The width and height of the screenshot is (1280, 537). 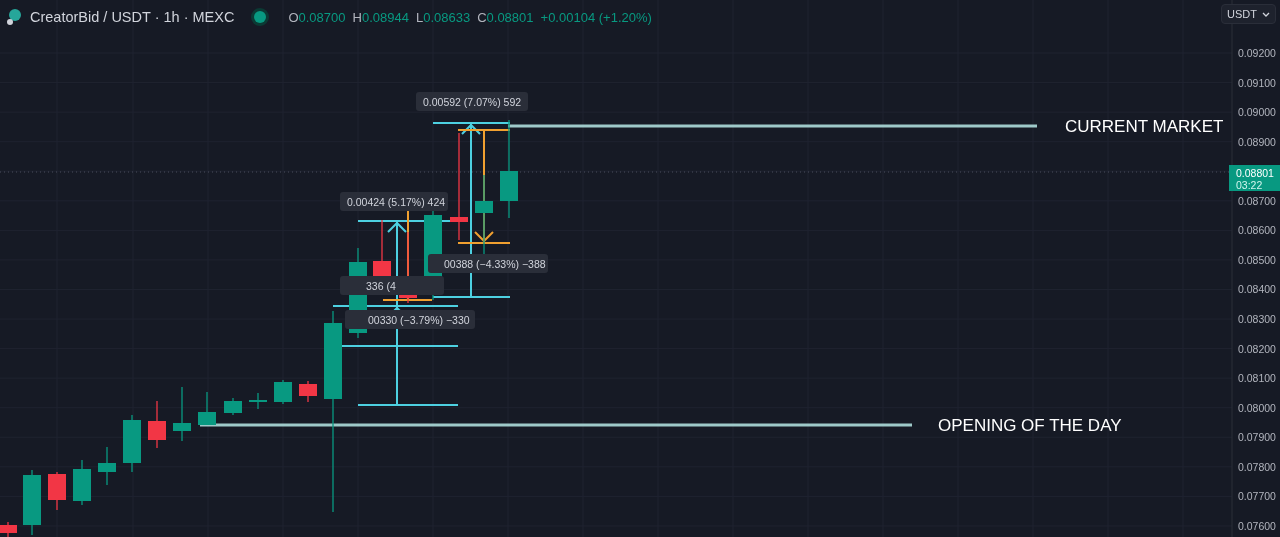 What do you see at coordinates (1257, 112) in the screenshot?
I see `price-tick: 0.09000` at bounding box center [1257, 112].